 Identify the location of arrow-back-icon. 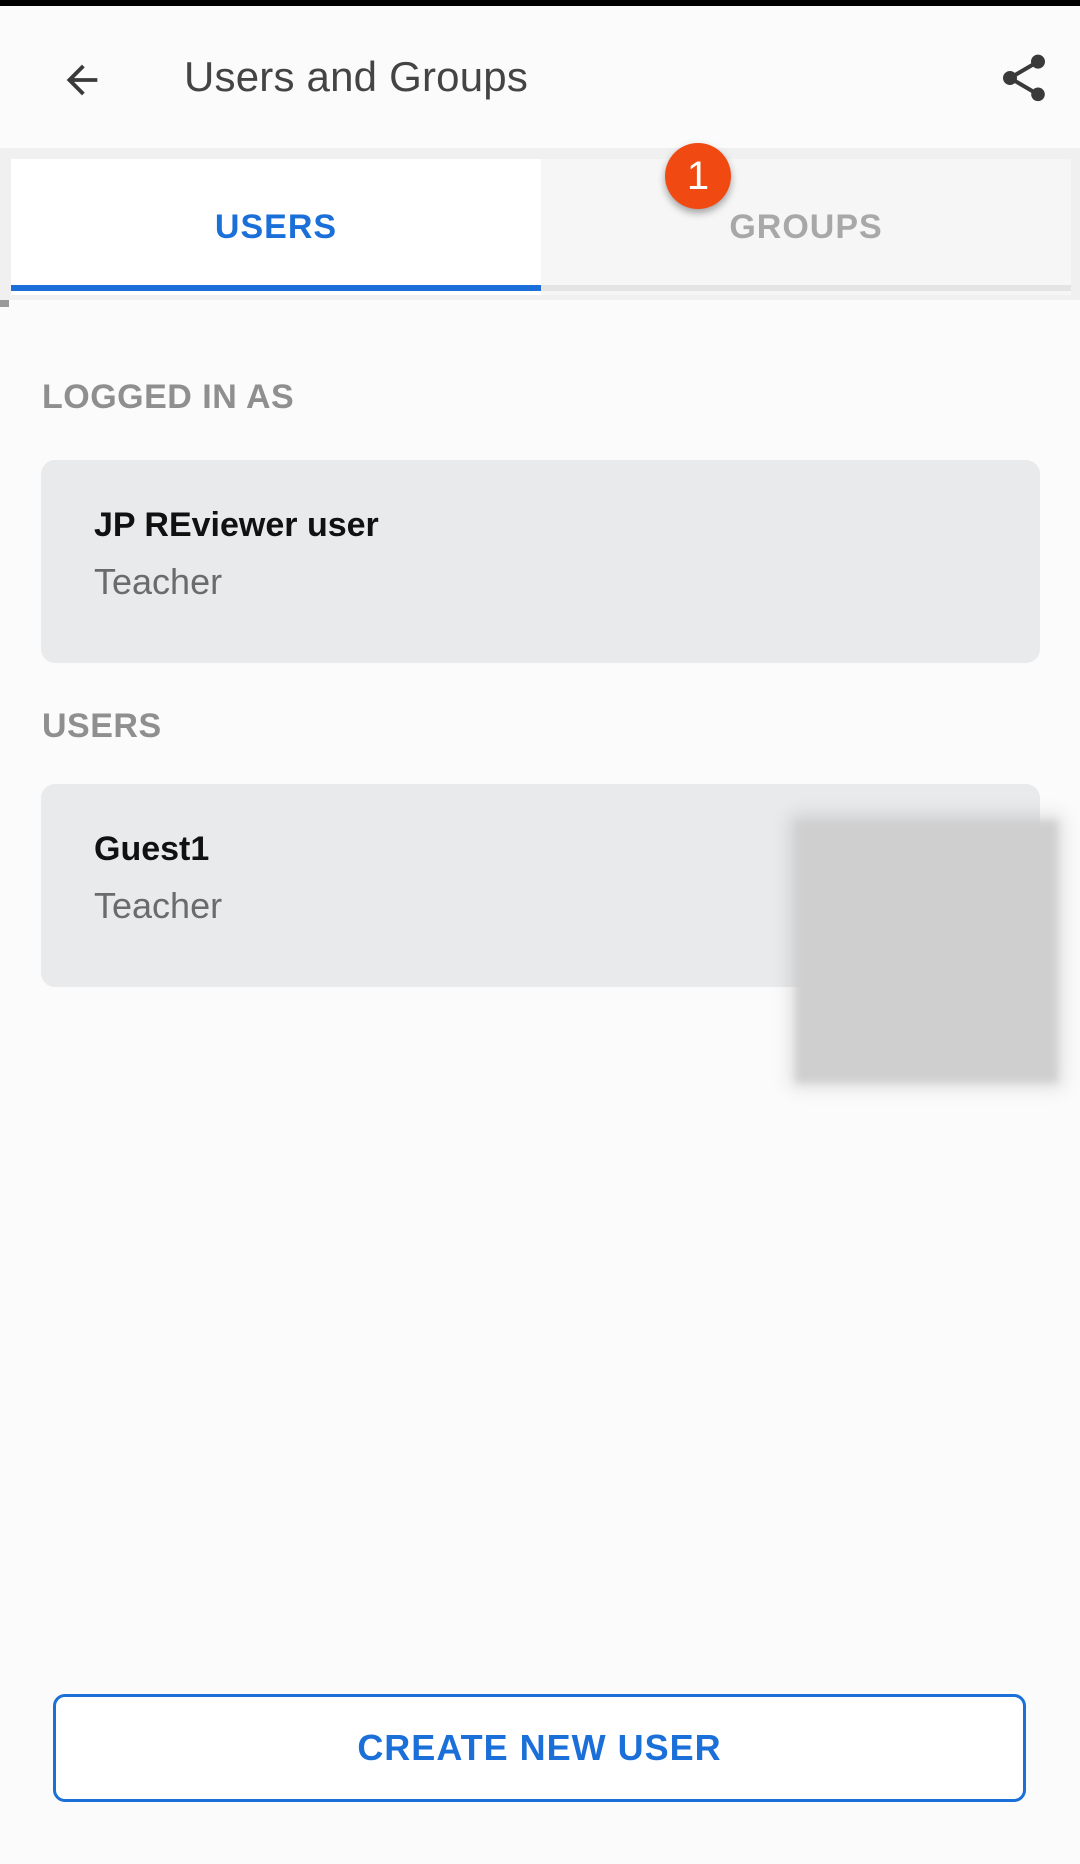
(82, 80).